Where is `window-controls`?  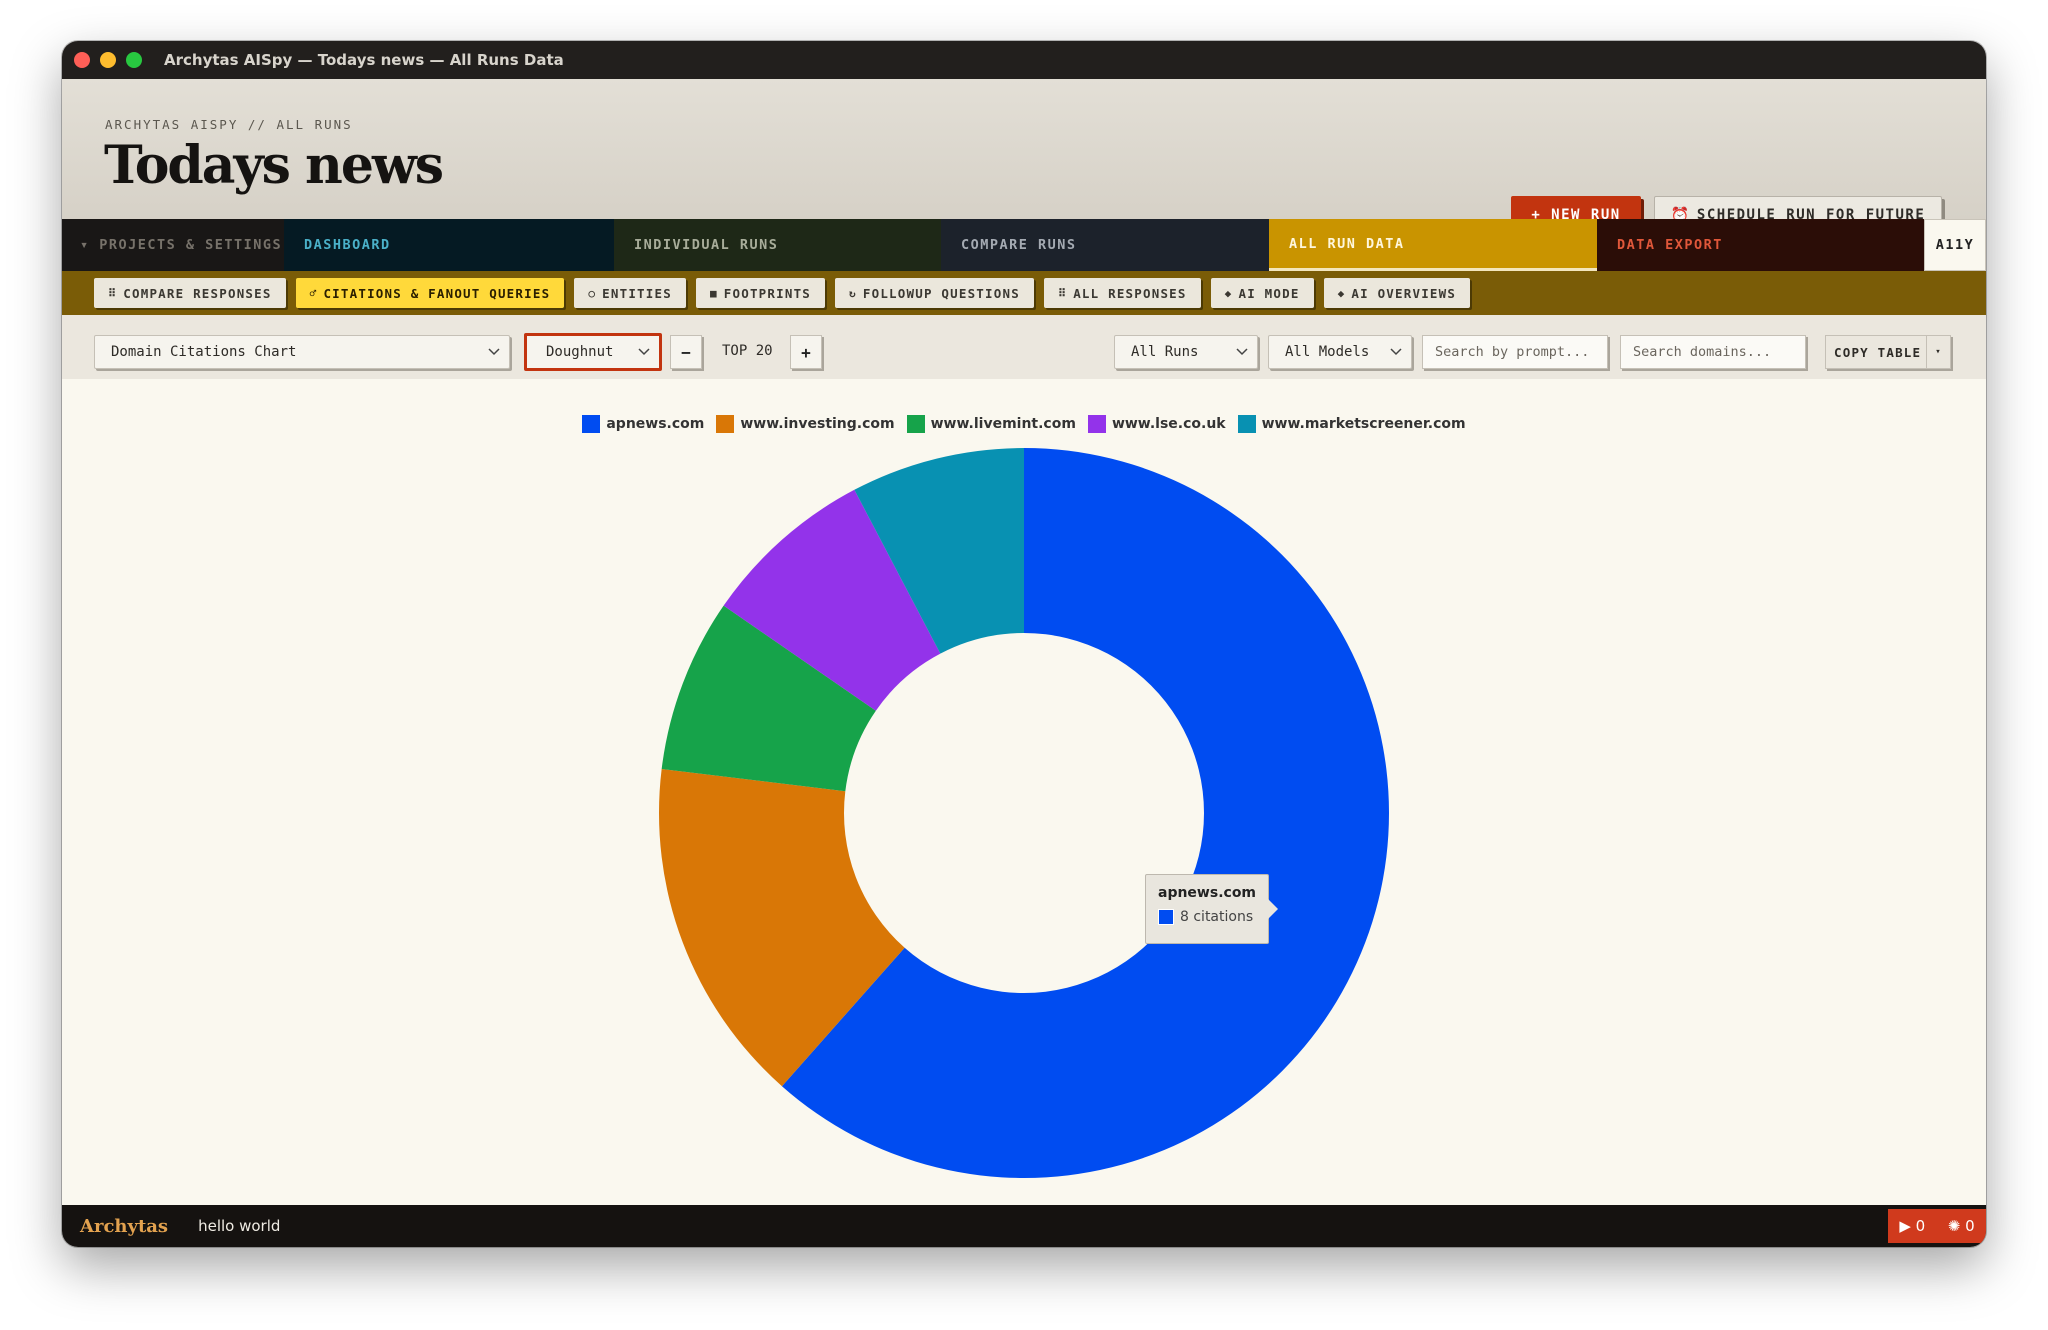
window-controls is located at coordinates (108, 60).